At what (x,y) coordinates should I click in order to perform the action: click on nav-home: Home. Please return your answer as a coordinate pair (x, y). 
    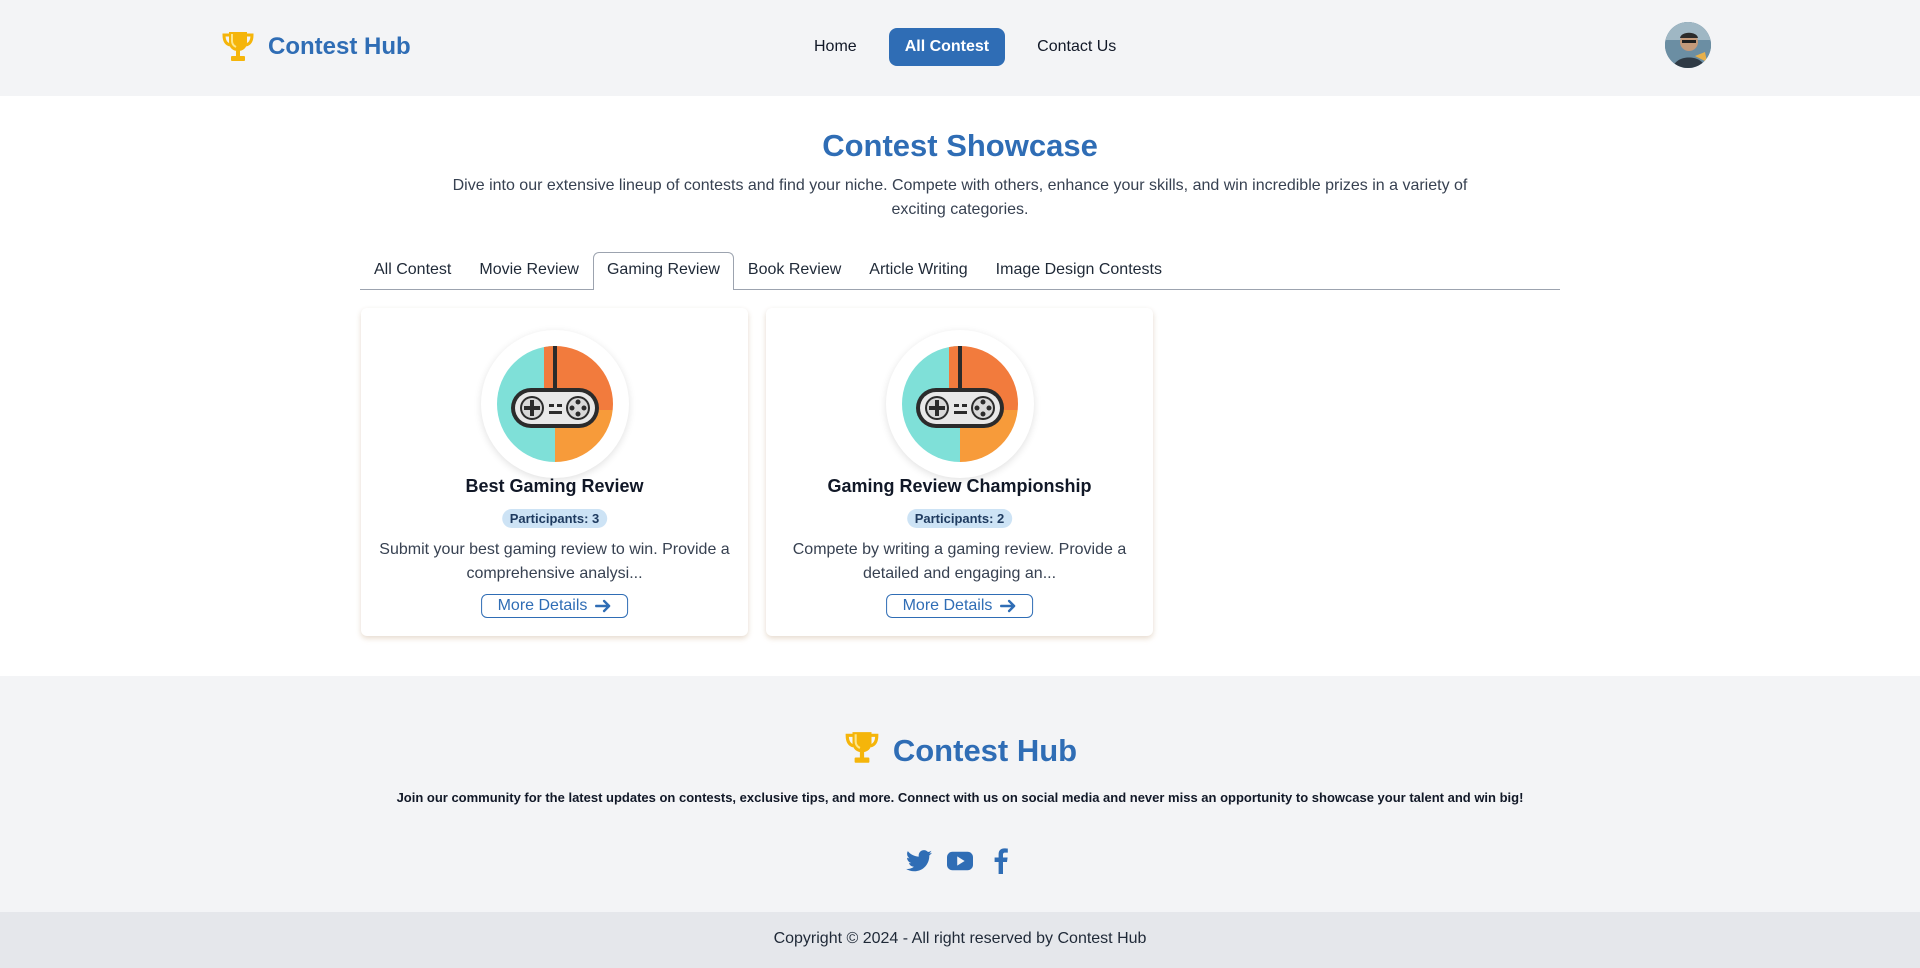
    Looking at the image, I should click on (835, 47).